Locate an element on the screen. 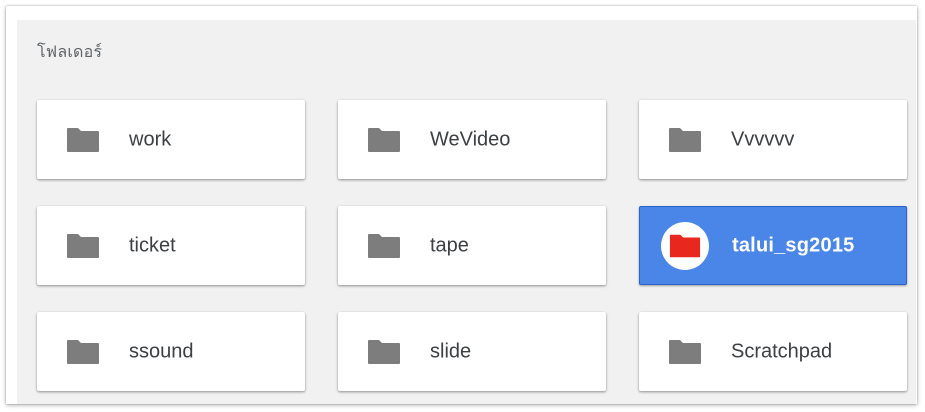 Image resolution: width=925 pixels, height=412 pixels. folder-tile-ssound: ssound is located at coordinates (171, 351).